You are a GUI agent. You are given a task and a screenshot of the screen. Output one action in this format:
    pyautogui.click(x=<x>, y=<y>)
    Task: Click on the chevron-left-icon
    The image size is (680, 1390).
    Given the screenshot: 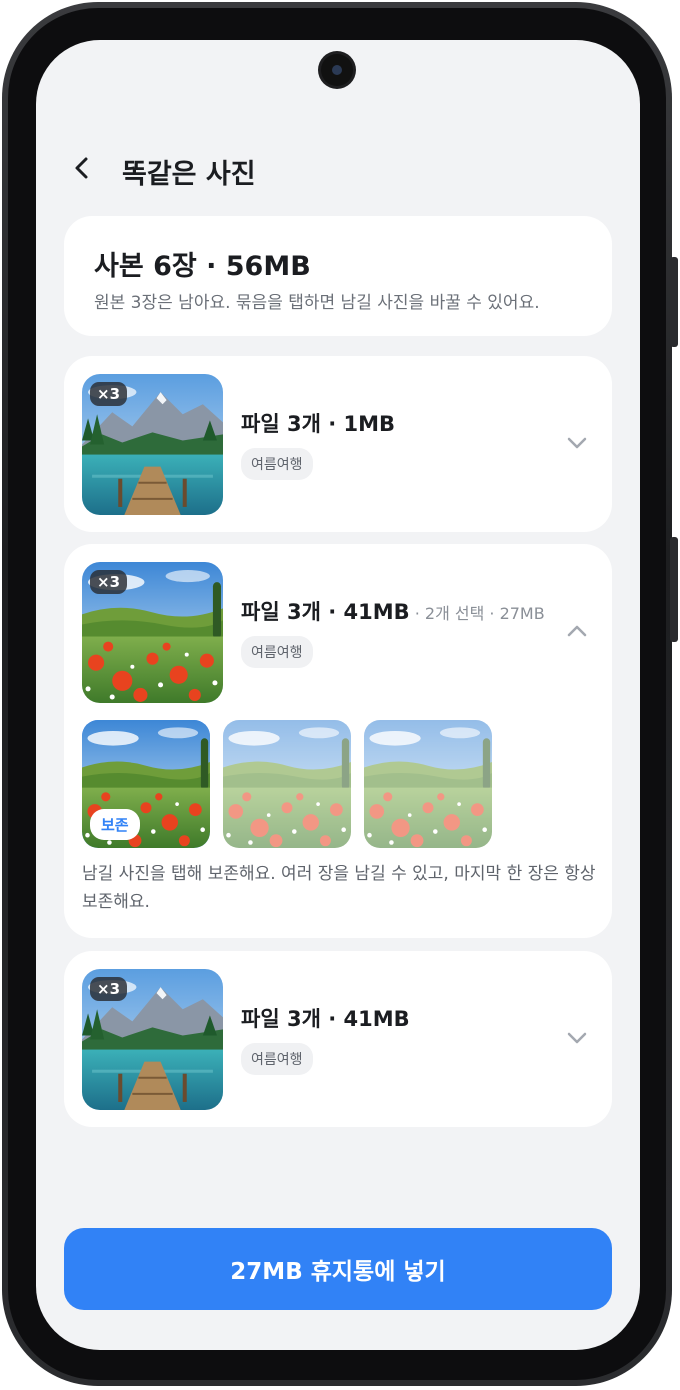 What is the action you would take?
    pyautogui.click(x=81, y=168)
    